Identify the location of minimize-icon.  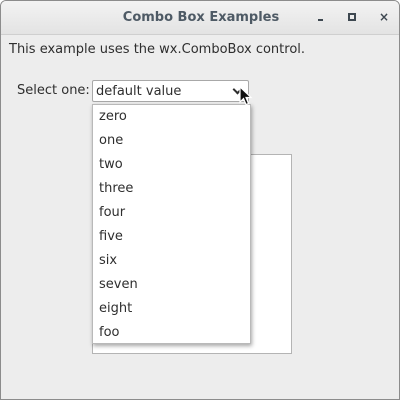
(320, 20).